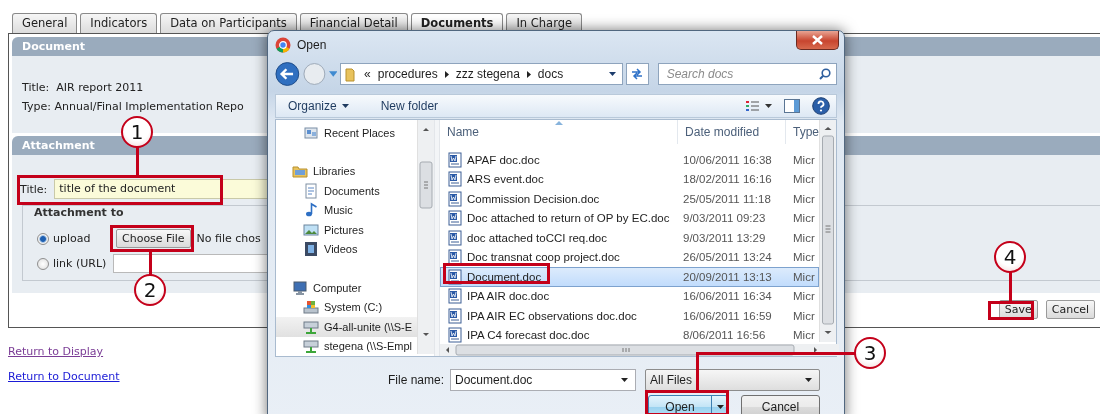  I want to click on file-status-text: No file chos, so click(228, 238).